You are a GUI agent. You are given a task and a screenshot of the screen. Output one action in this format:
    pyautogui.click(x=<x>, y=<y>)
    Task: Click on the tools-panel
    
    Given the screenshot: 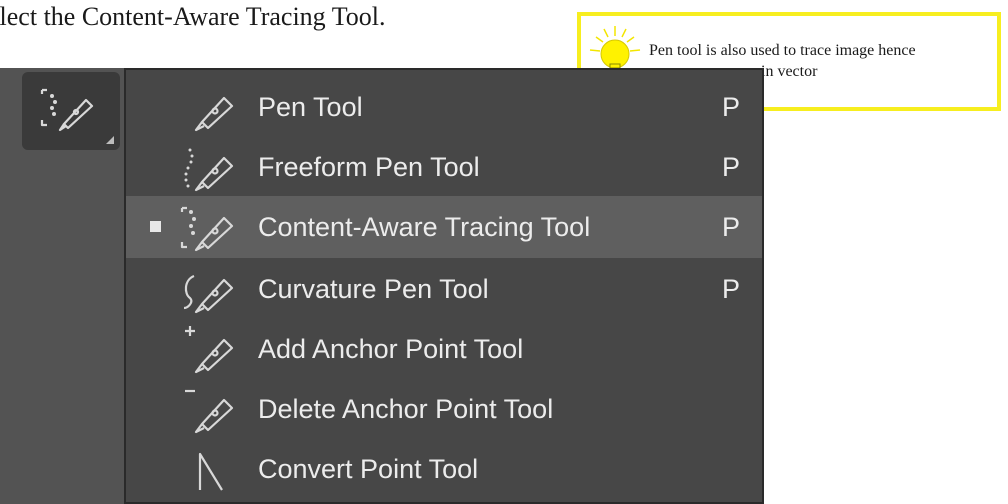 What is the action you would take?
    pyautogui.click(x=62, y=286)
    